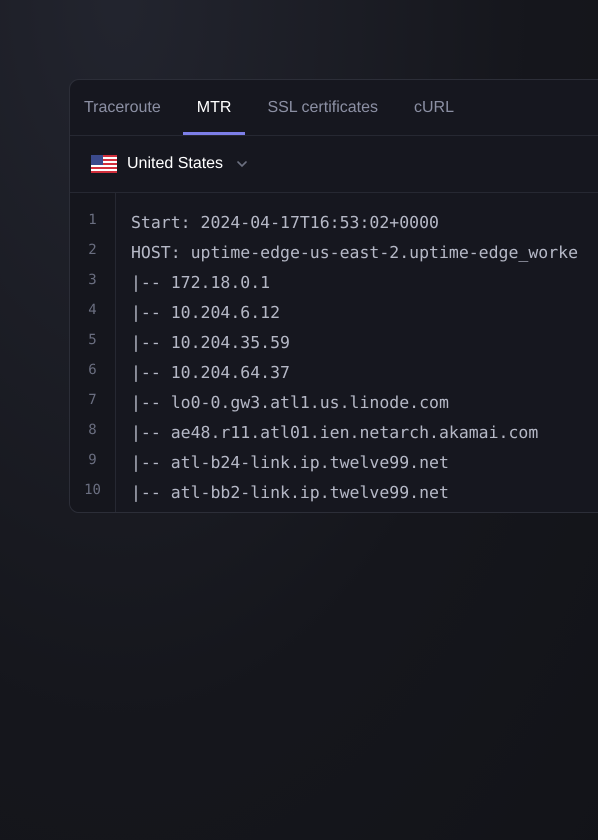  What do you see at coordinates (92, 370) in the screenshot?
I see `line-number: 6` at bounding box center [92, 370].